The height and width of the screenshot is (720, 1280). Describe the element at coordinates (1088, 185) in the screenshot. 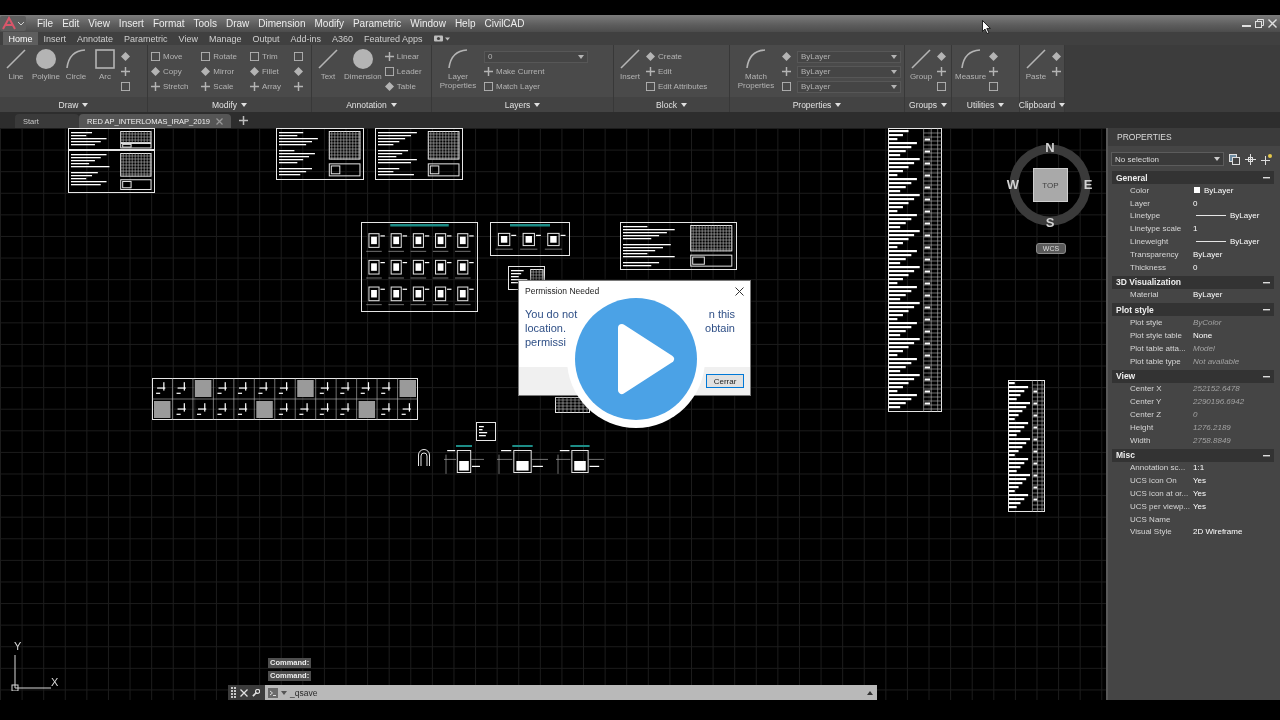

I see `compass-label: E` at that location.